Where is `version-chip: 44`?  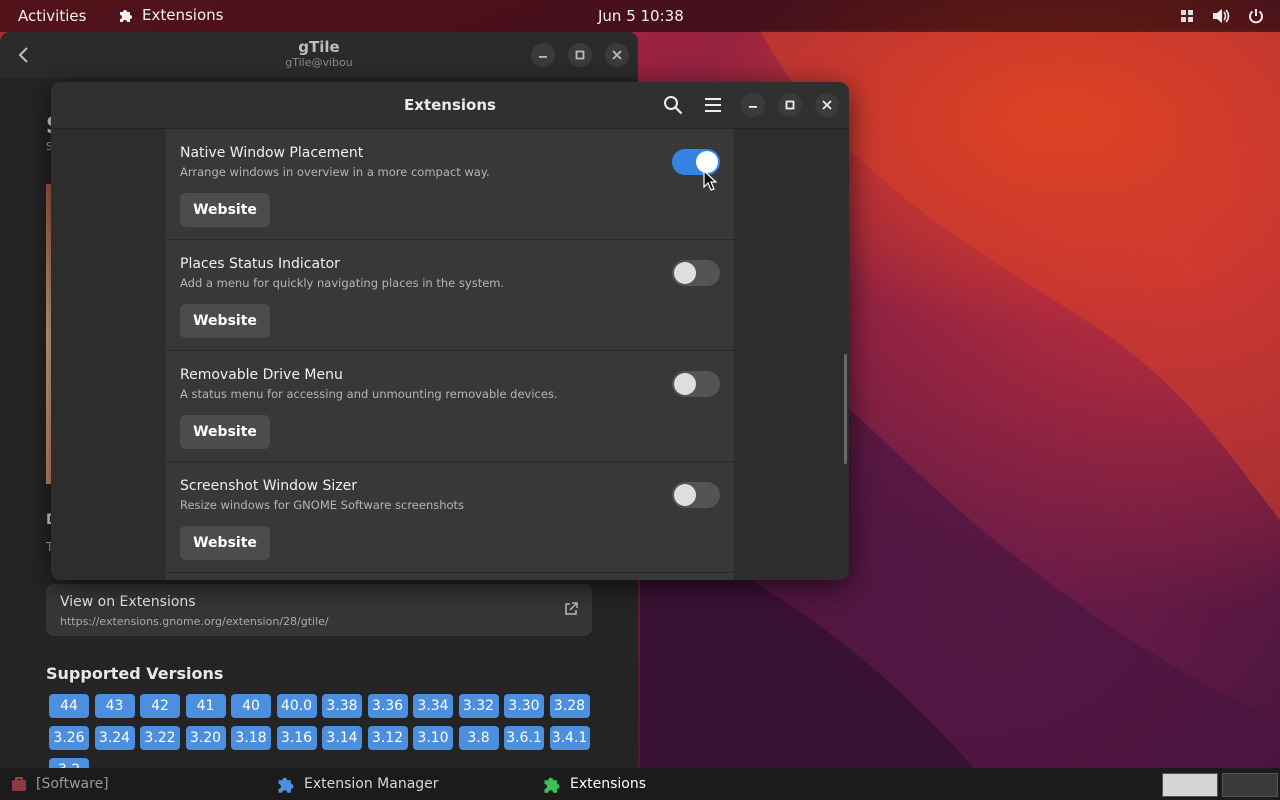 version-chip: 44 is located at coordinates (69, 706).